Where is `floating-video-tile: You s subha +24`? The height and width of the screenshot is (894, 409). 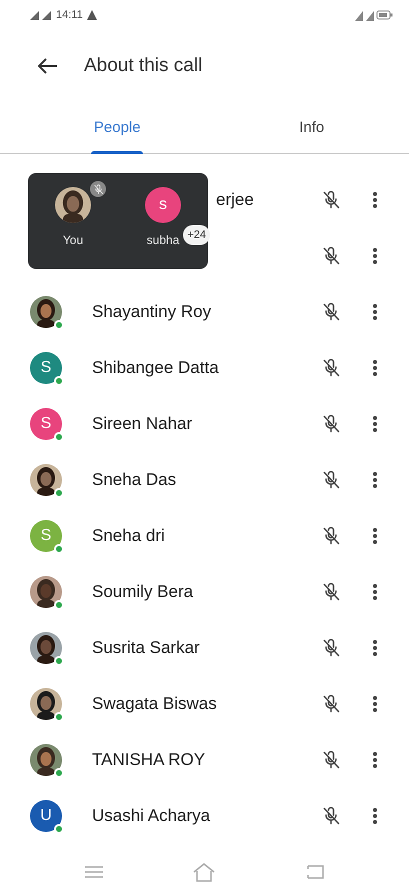 floating-video-tile: You s subha +24 is located at coordinates (118, 221).